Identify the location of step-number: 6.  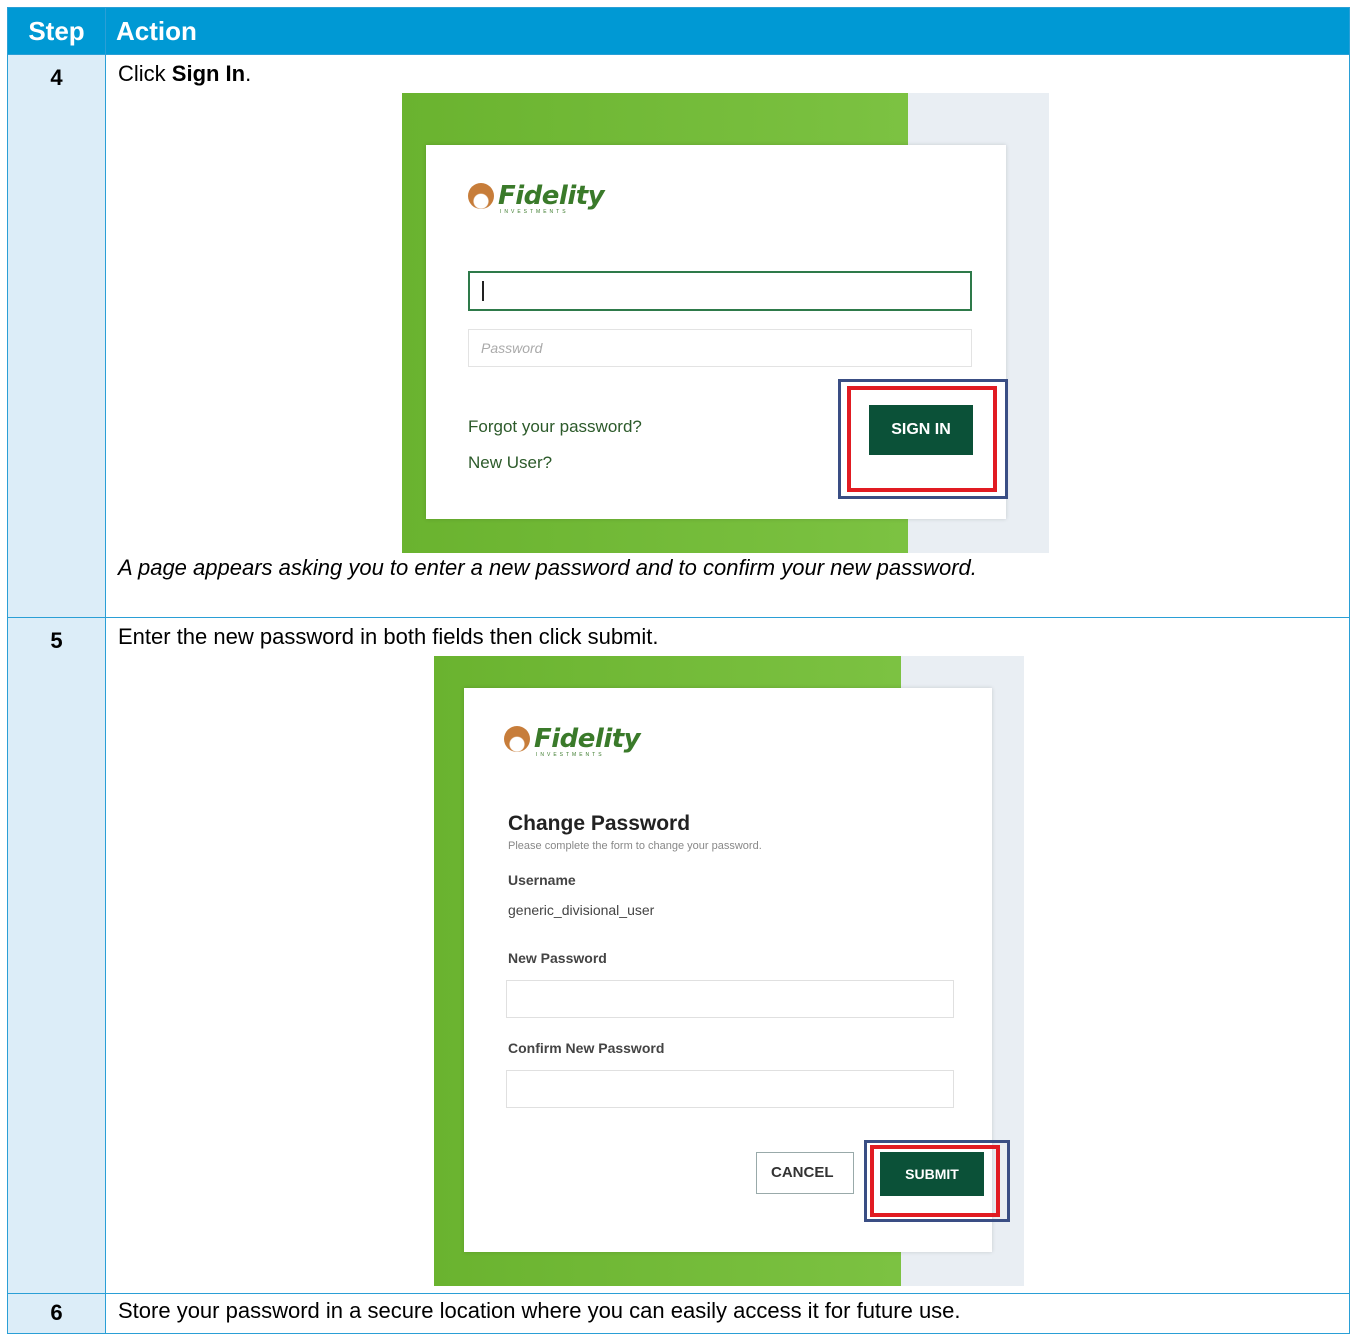
(56, 1313).